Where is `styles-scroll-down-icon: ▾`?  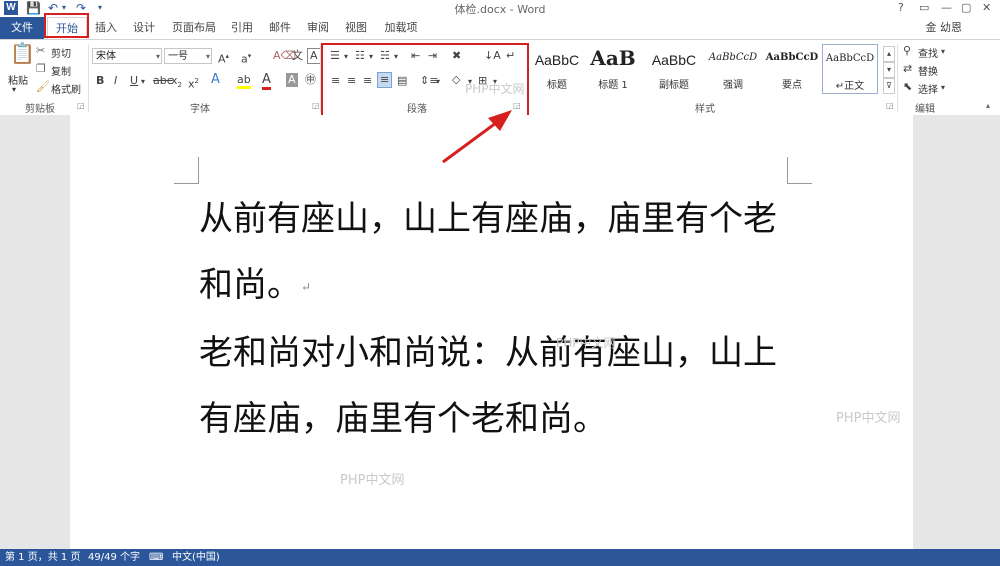
styles-scroll-down-icon: ▾ is located at coordinates (889, 70).